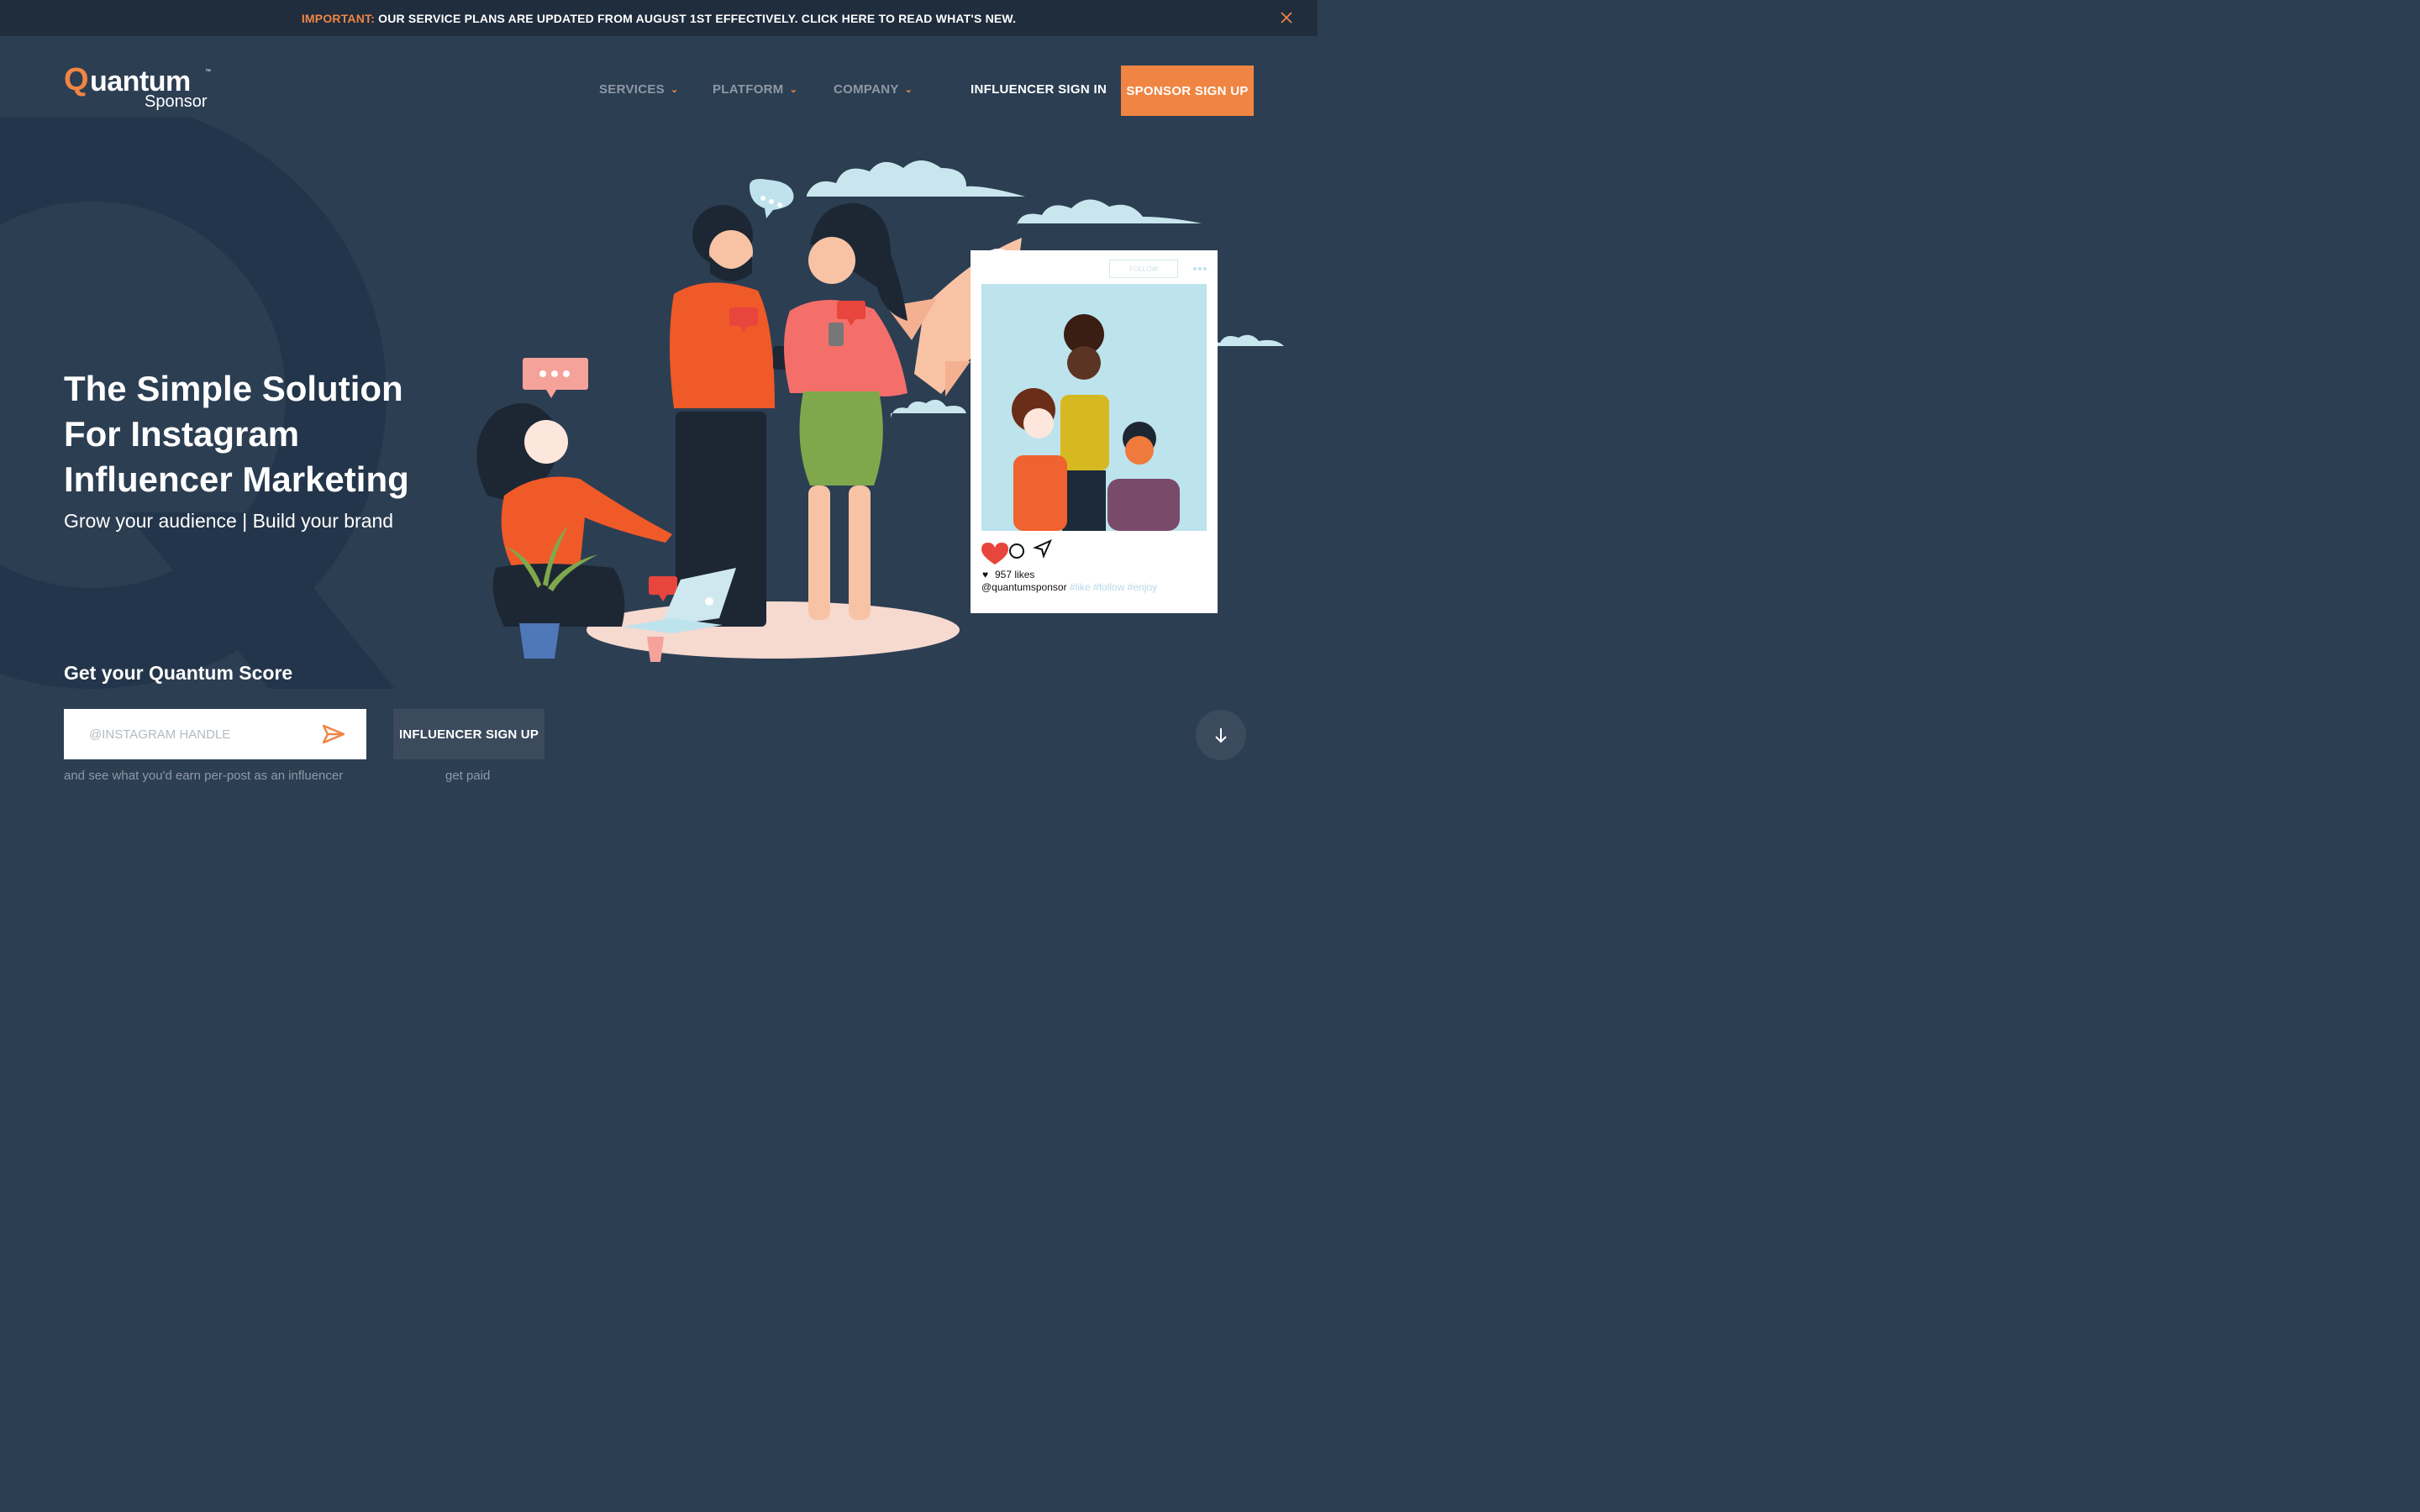 This screenshot has width=2420, height=1512. I want to click on logo-trademark: ™, so click(208, 72).